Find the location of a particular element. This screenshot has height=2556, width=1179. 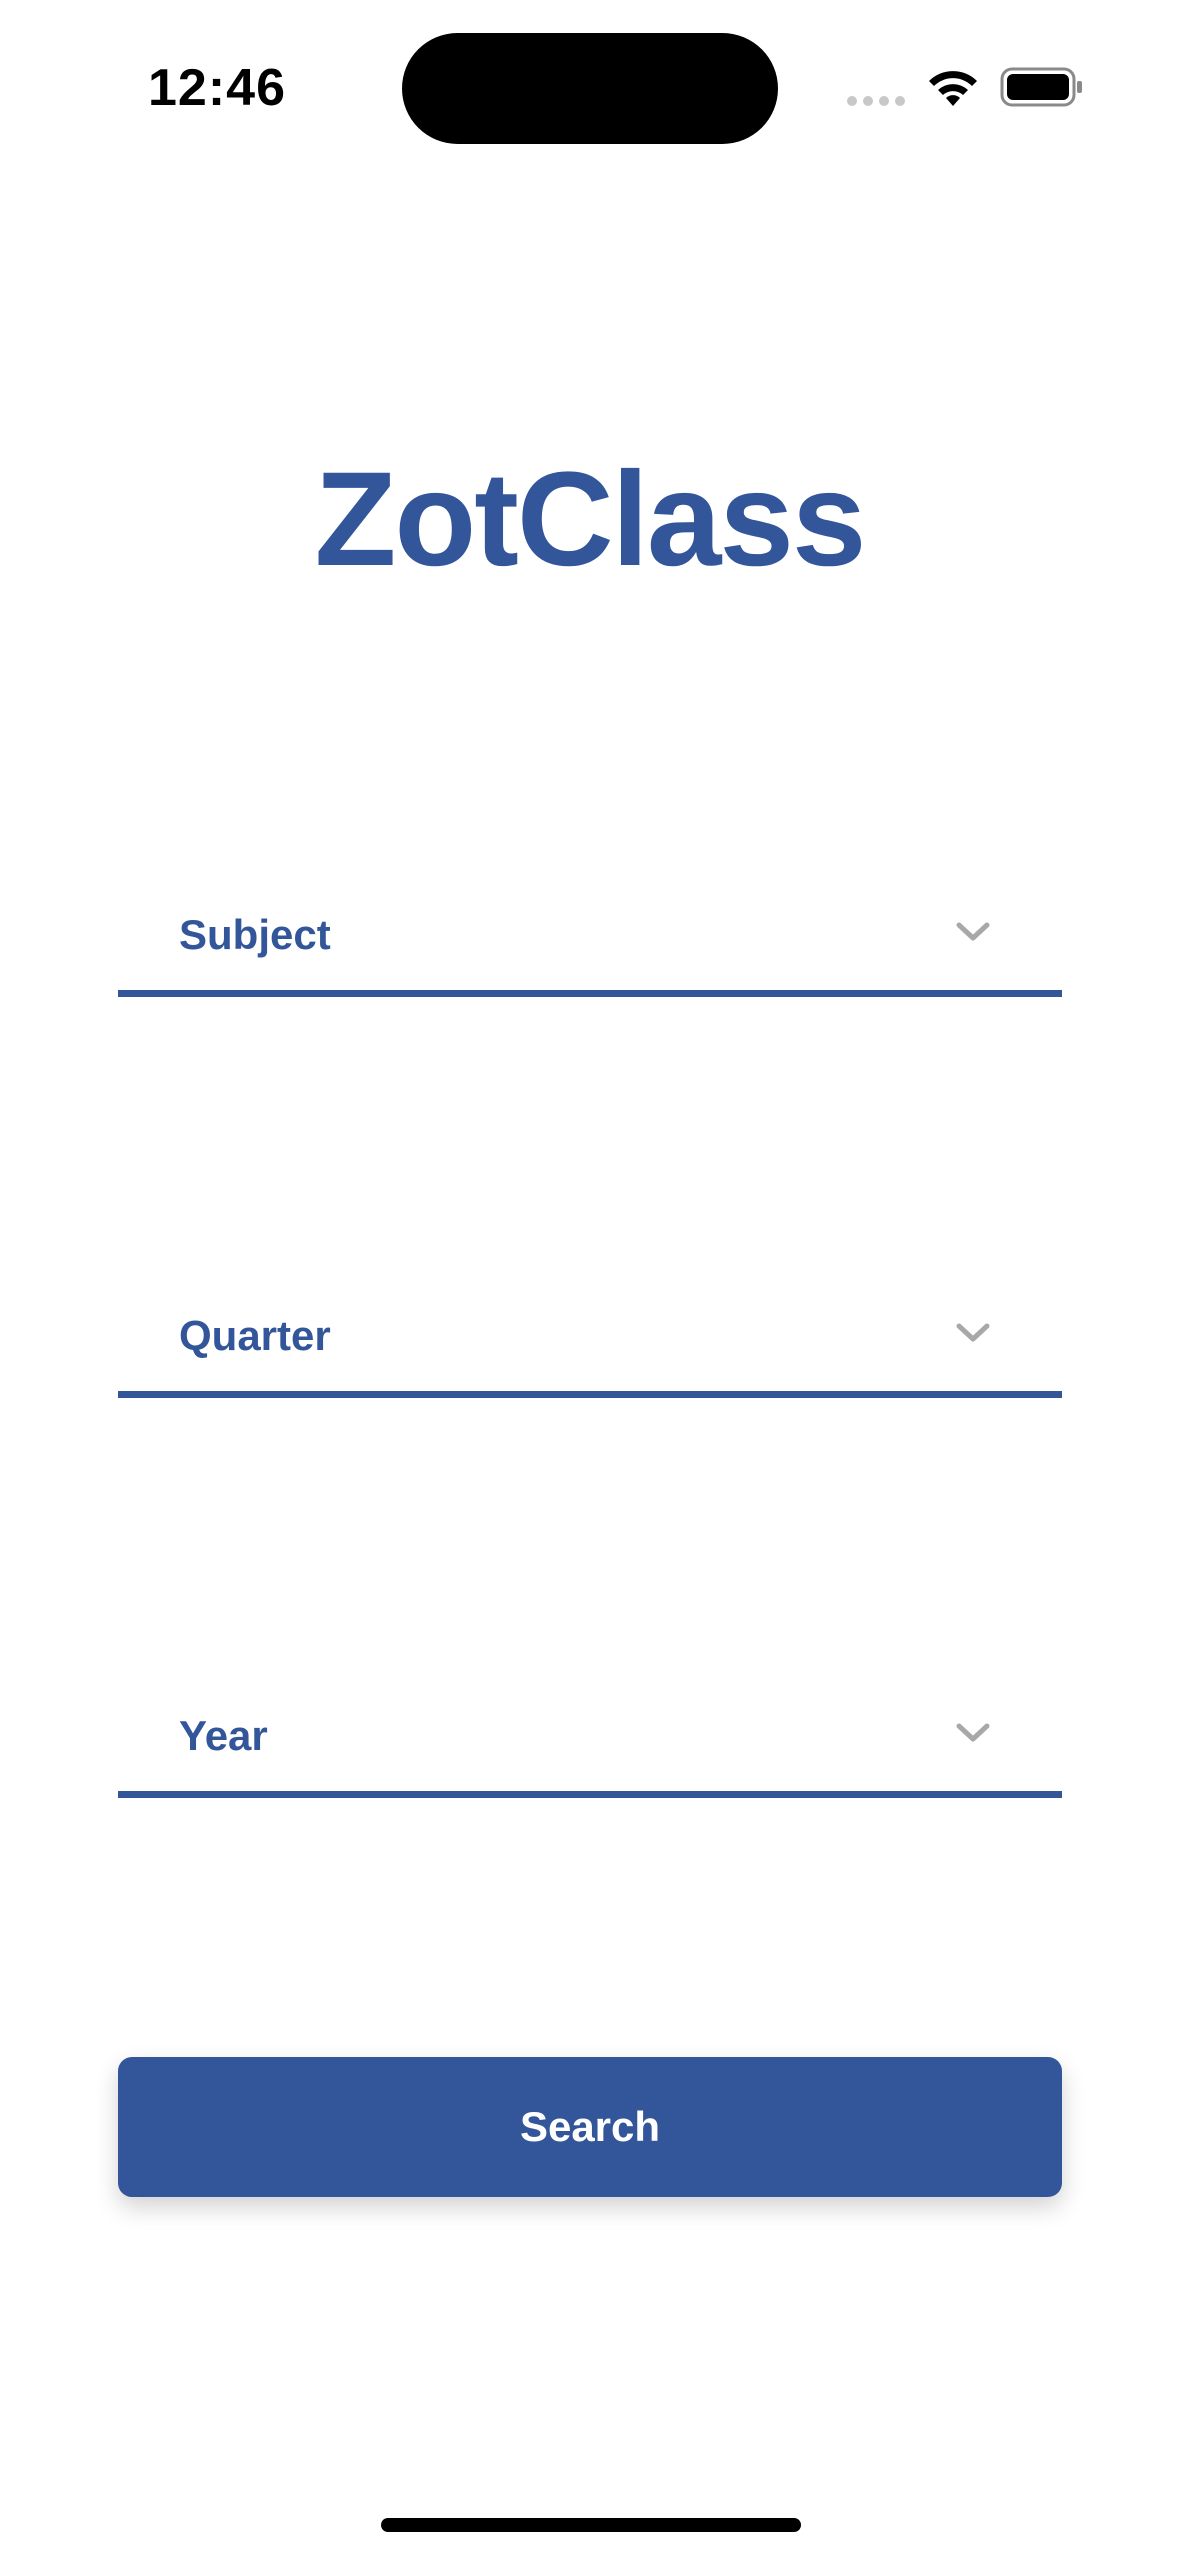

dynamic-island is located at coordinates (590, 88).